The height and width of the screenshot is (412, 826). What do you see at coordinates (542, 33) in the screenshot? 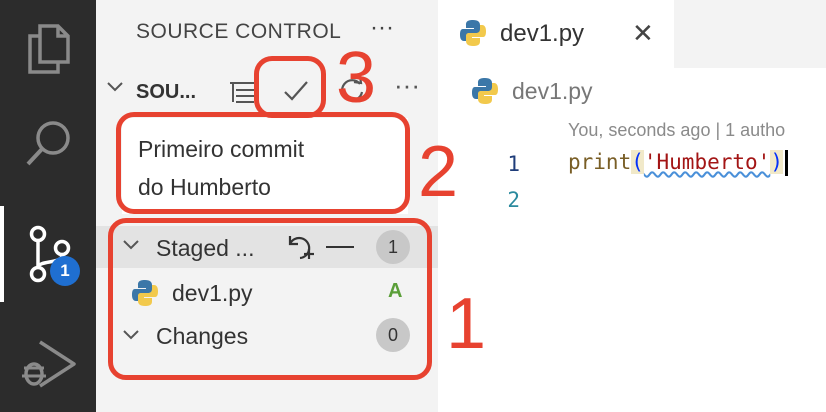
I see `tab-label: dev1.py` at bounding box center [542, 33].